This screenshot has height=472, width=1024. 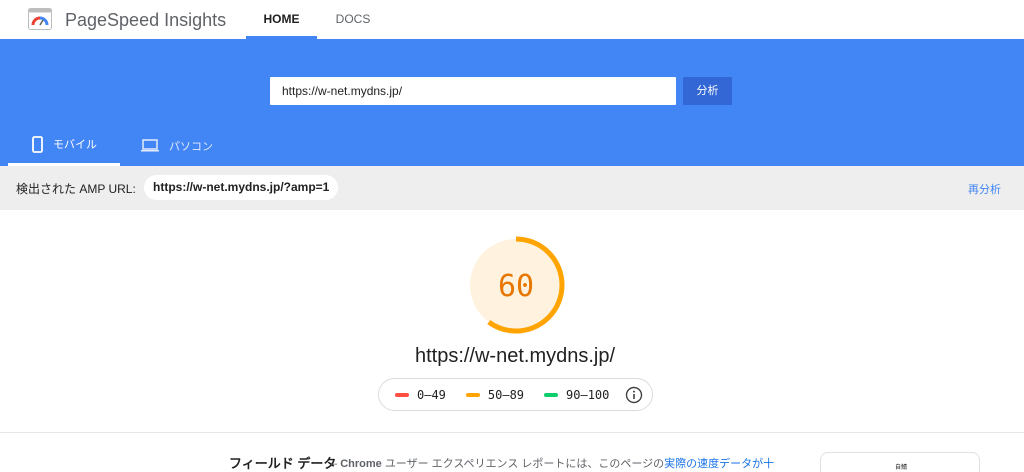 What do you see at coordinates (473, 91) in the screenshot?
I see `url-input` at bounding box center [473, 91].